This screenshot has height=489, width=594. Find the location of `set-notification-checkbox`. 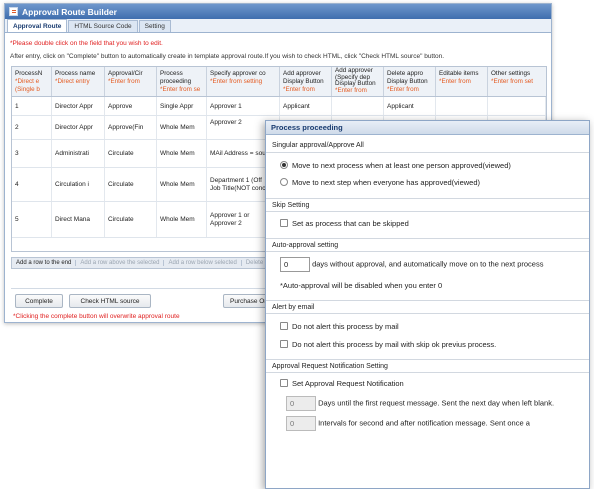

set-notification-checkbox is located at coordinates (284, 383).